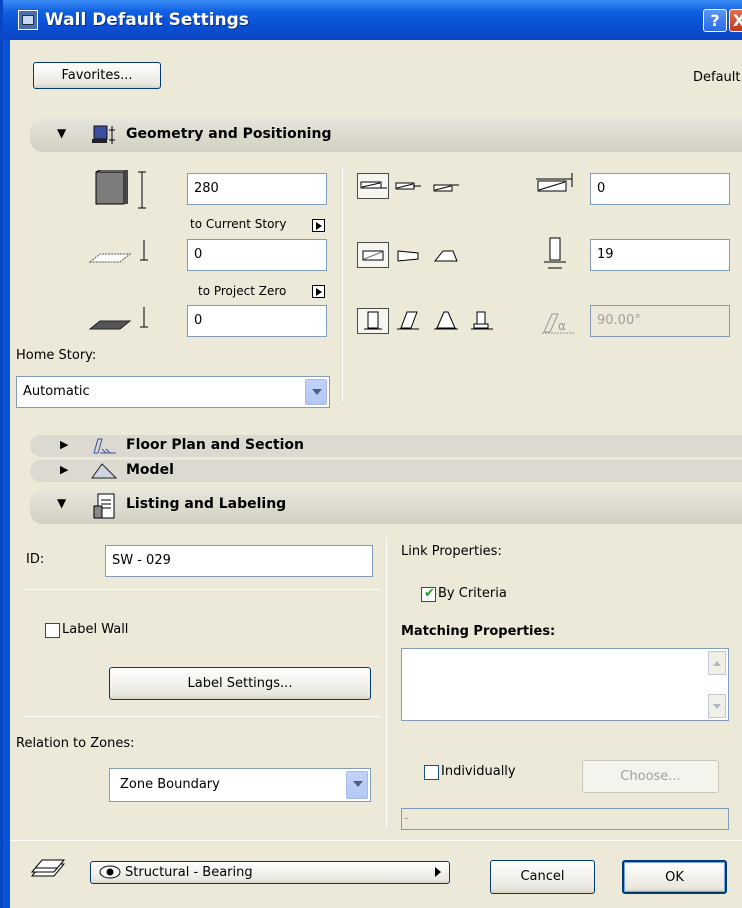 Image resolution: width=742 pixels, height=908 pixels. What do you see at coordinates (373, 321) in the screenshot?
I see `wall-vertical-button` at bounding box center [373, 321].